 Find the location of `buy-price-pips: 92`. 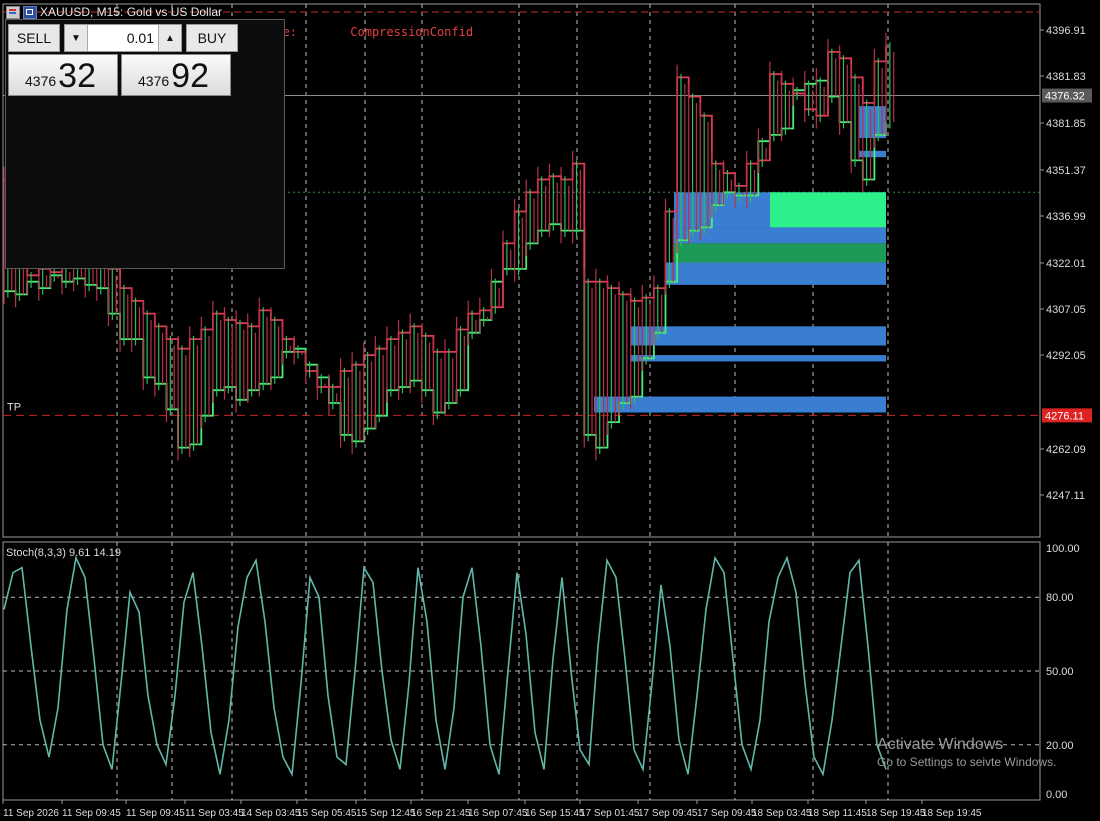

buy-price-pips: 92 is located at coordinates (190, 76).